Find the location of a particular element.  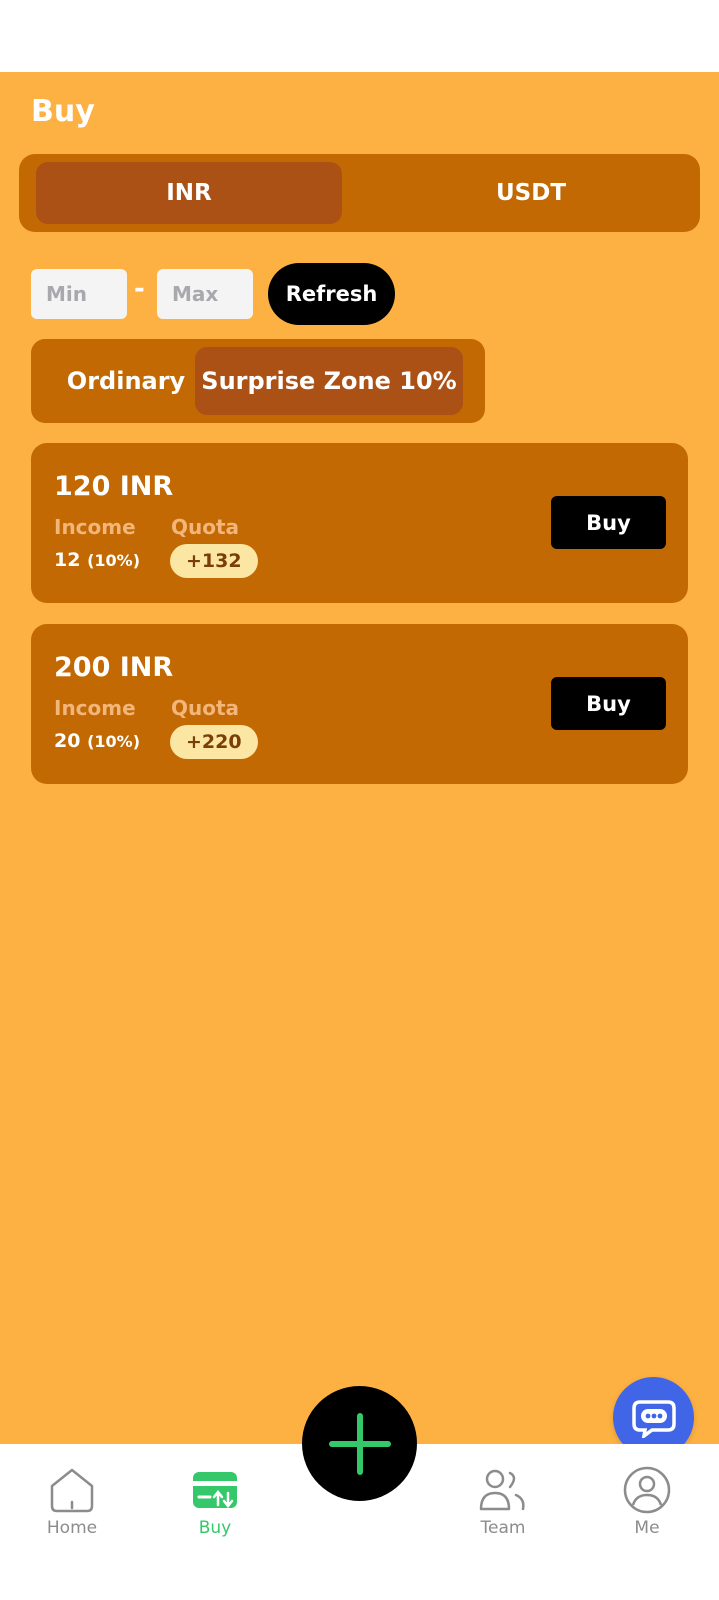

status-bar is located at coordinates (359, 36).